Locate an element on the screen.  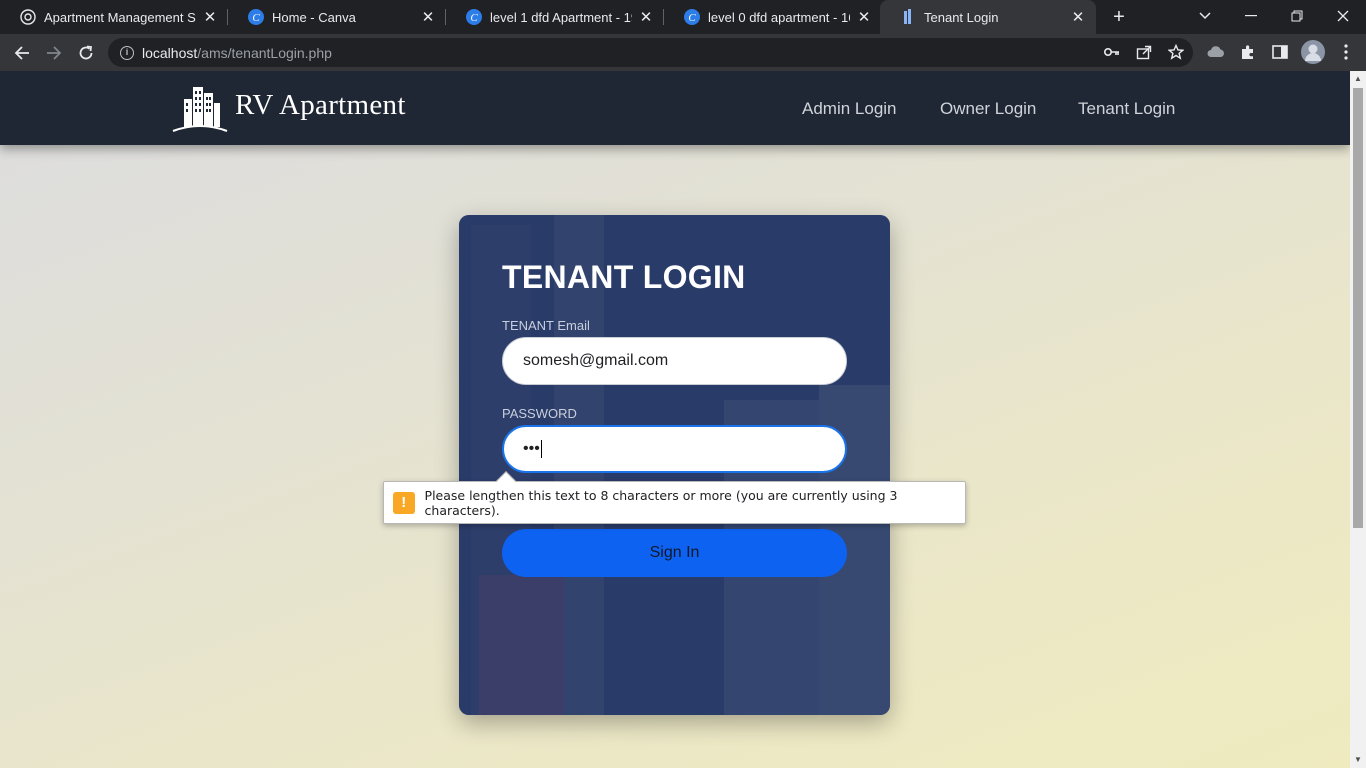
page-scrollbar: ▲ ▼ is located at coordinates (1358, 419).